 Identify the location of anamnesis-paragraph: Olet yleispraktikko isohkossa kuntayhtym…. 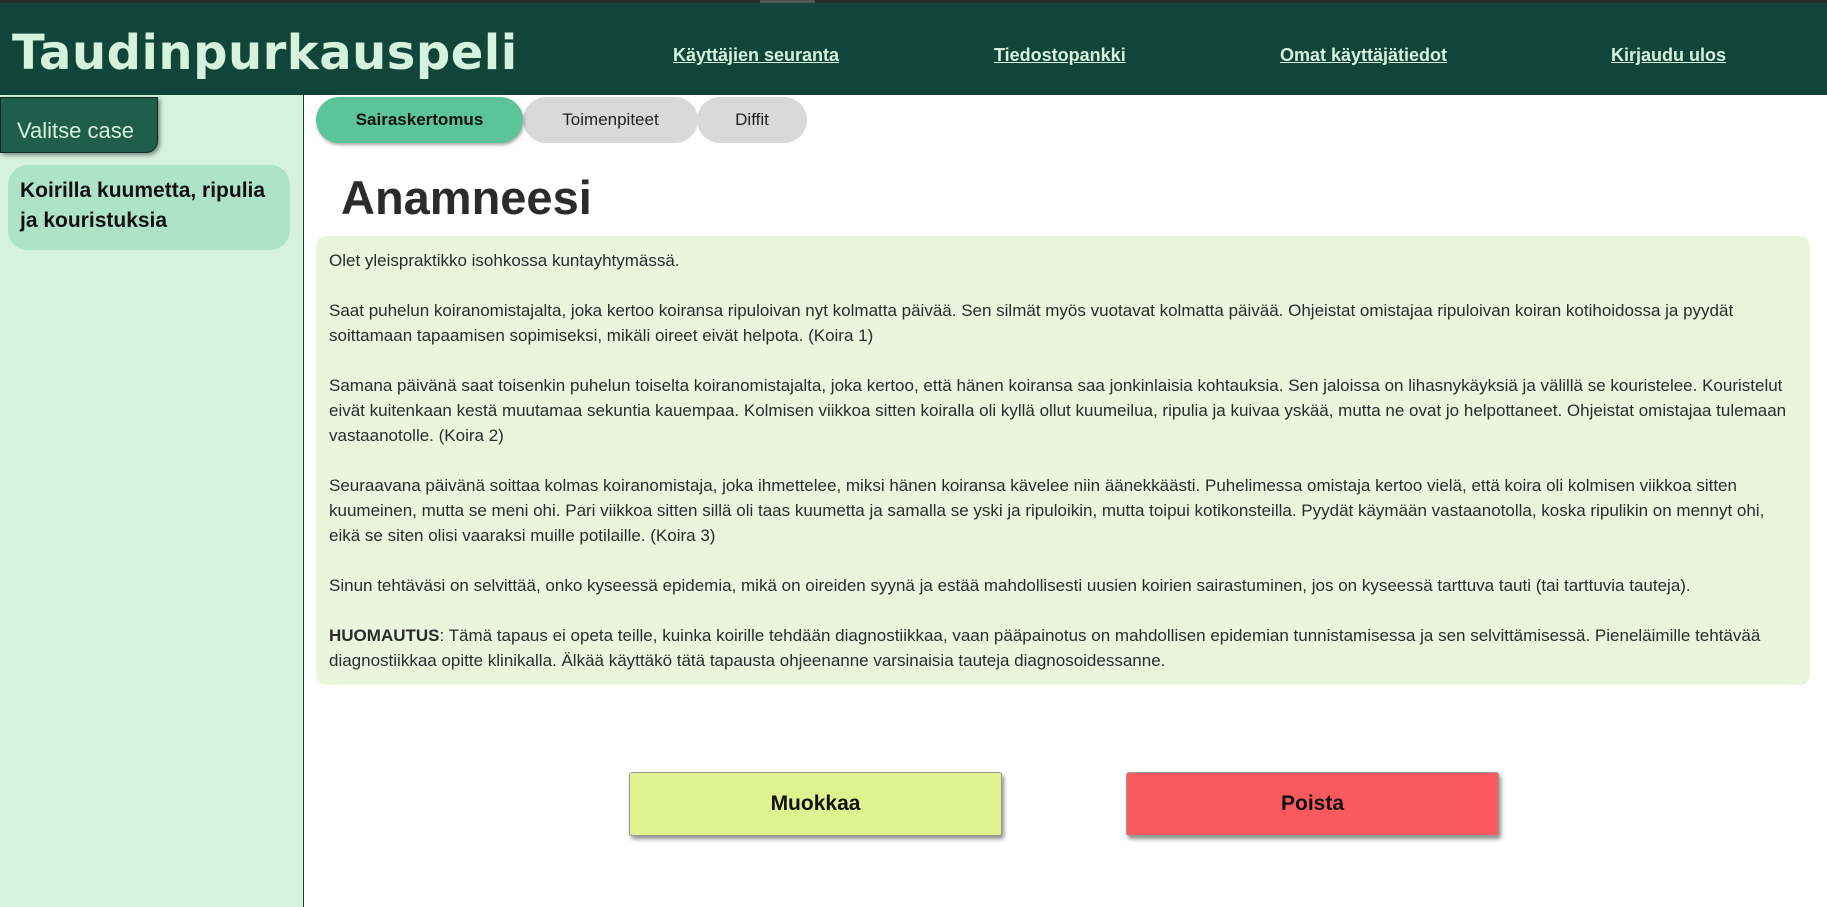
(504, 260).